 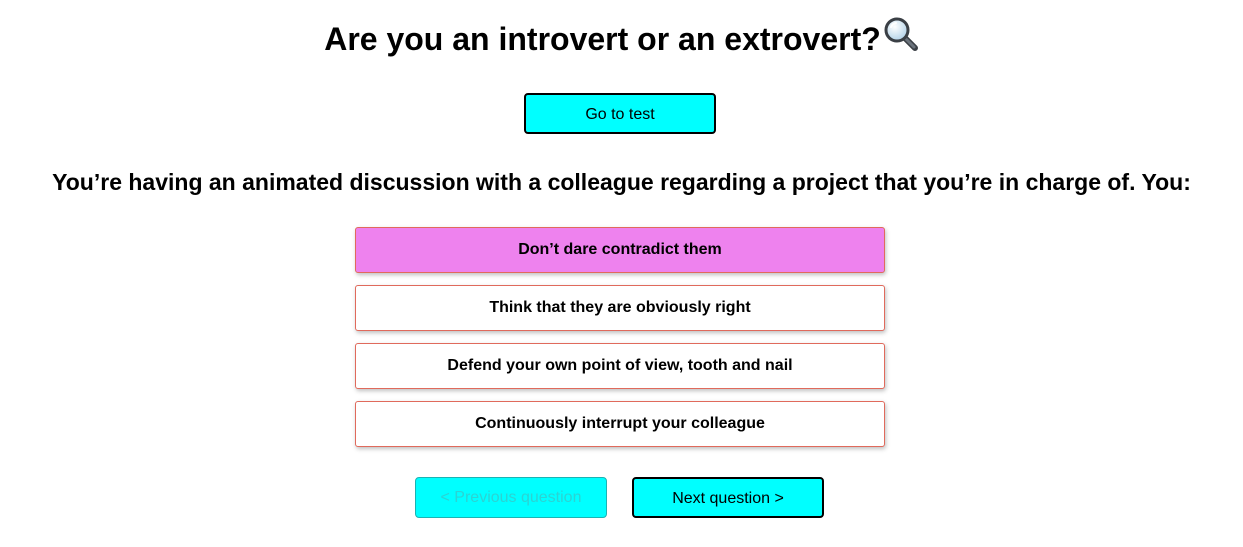 What do you see at coordinates (511, 497) in the screenshot?
I see `previous-question-button: < Previous question` at bounding box center [511, 497].